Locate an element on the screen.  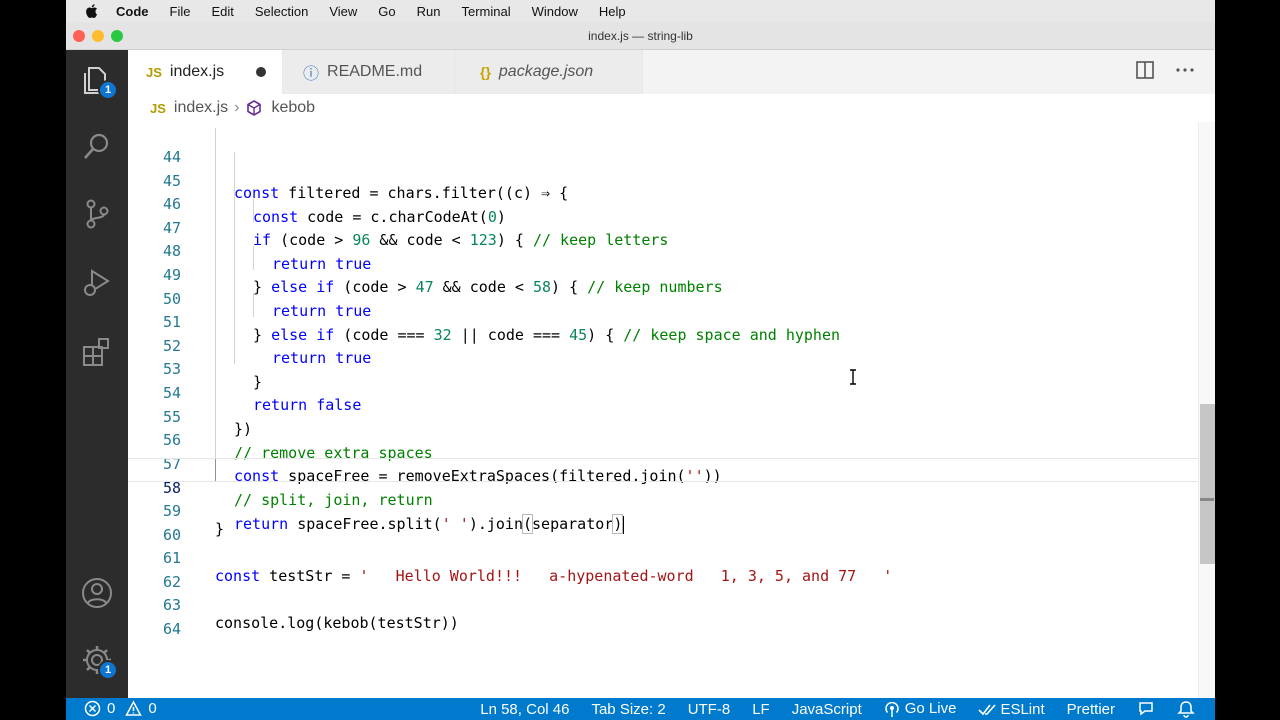
eslint-label: ESLint is located at coordinates (1022, 709).